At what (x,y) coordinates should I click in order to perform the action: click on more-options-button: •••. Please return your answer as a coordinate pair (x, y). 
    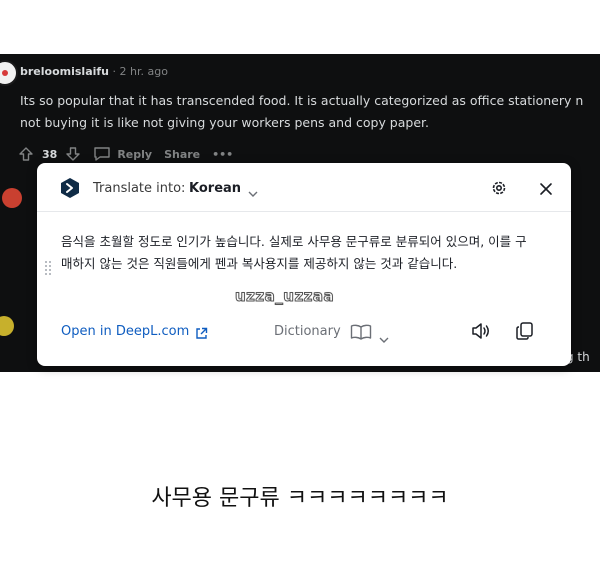
    Looking at the image, I should click on (222, 154).